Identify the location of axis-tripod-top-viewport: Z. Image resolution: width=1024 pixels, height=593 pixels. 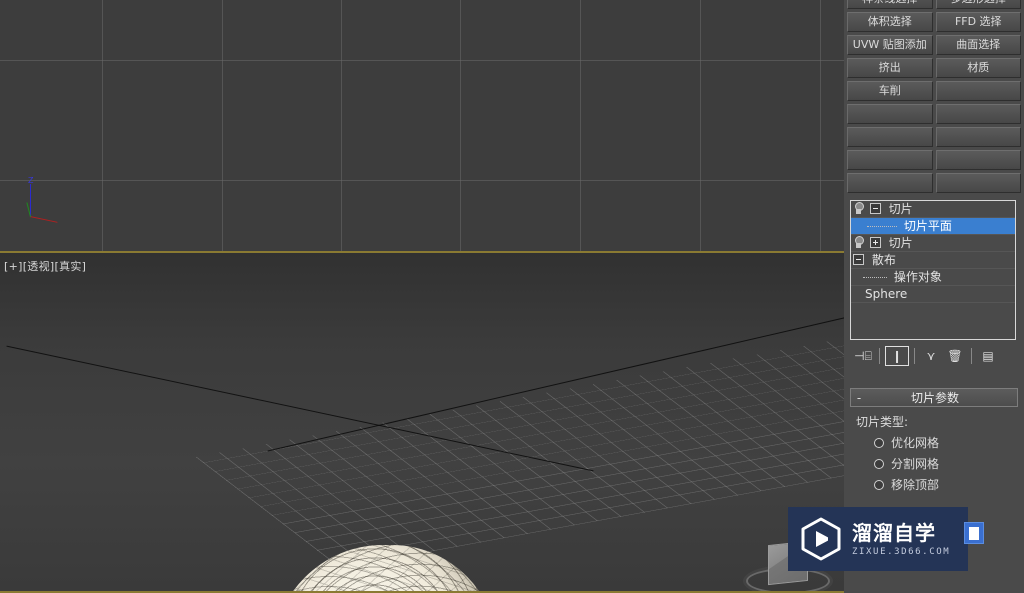
(40, 204).